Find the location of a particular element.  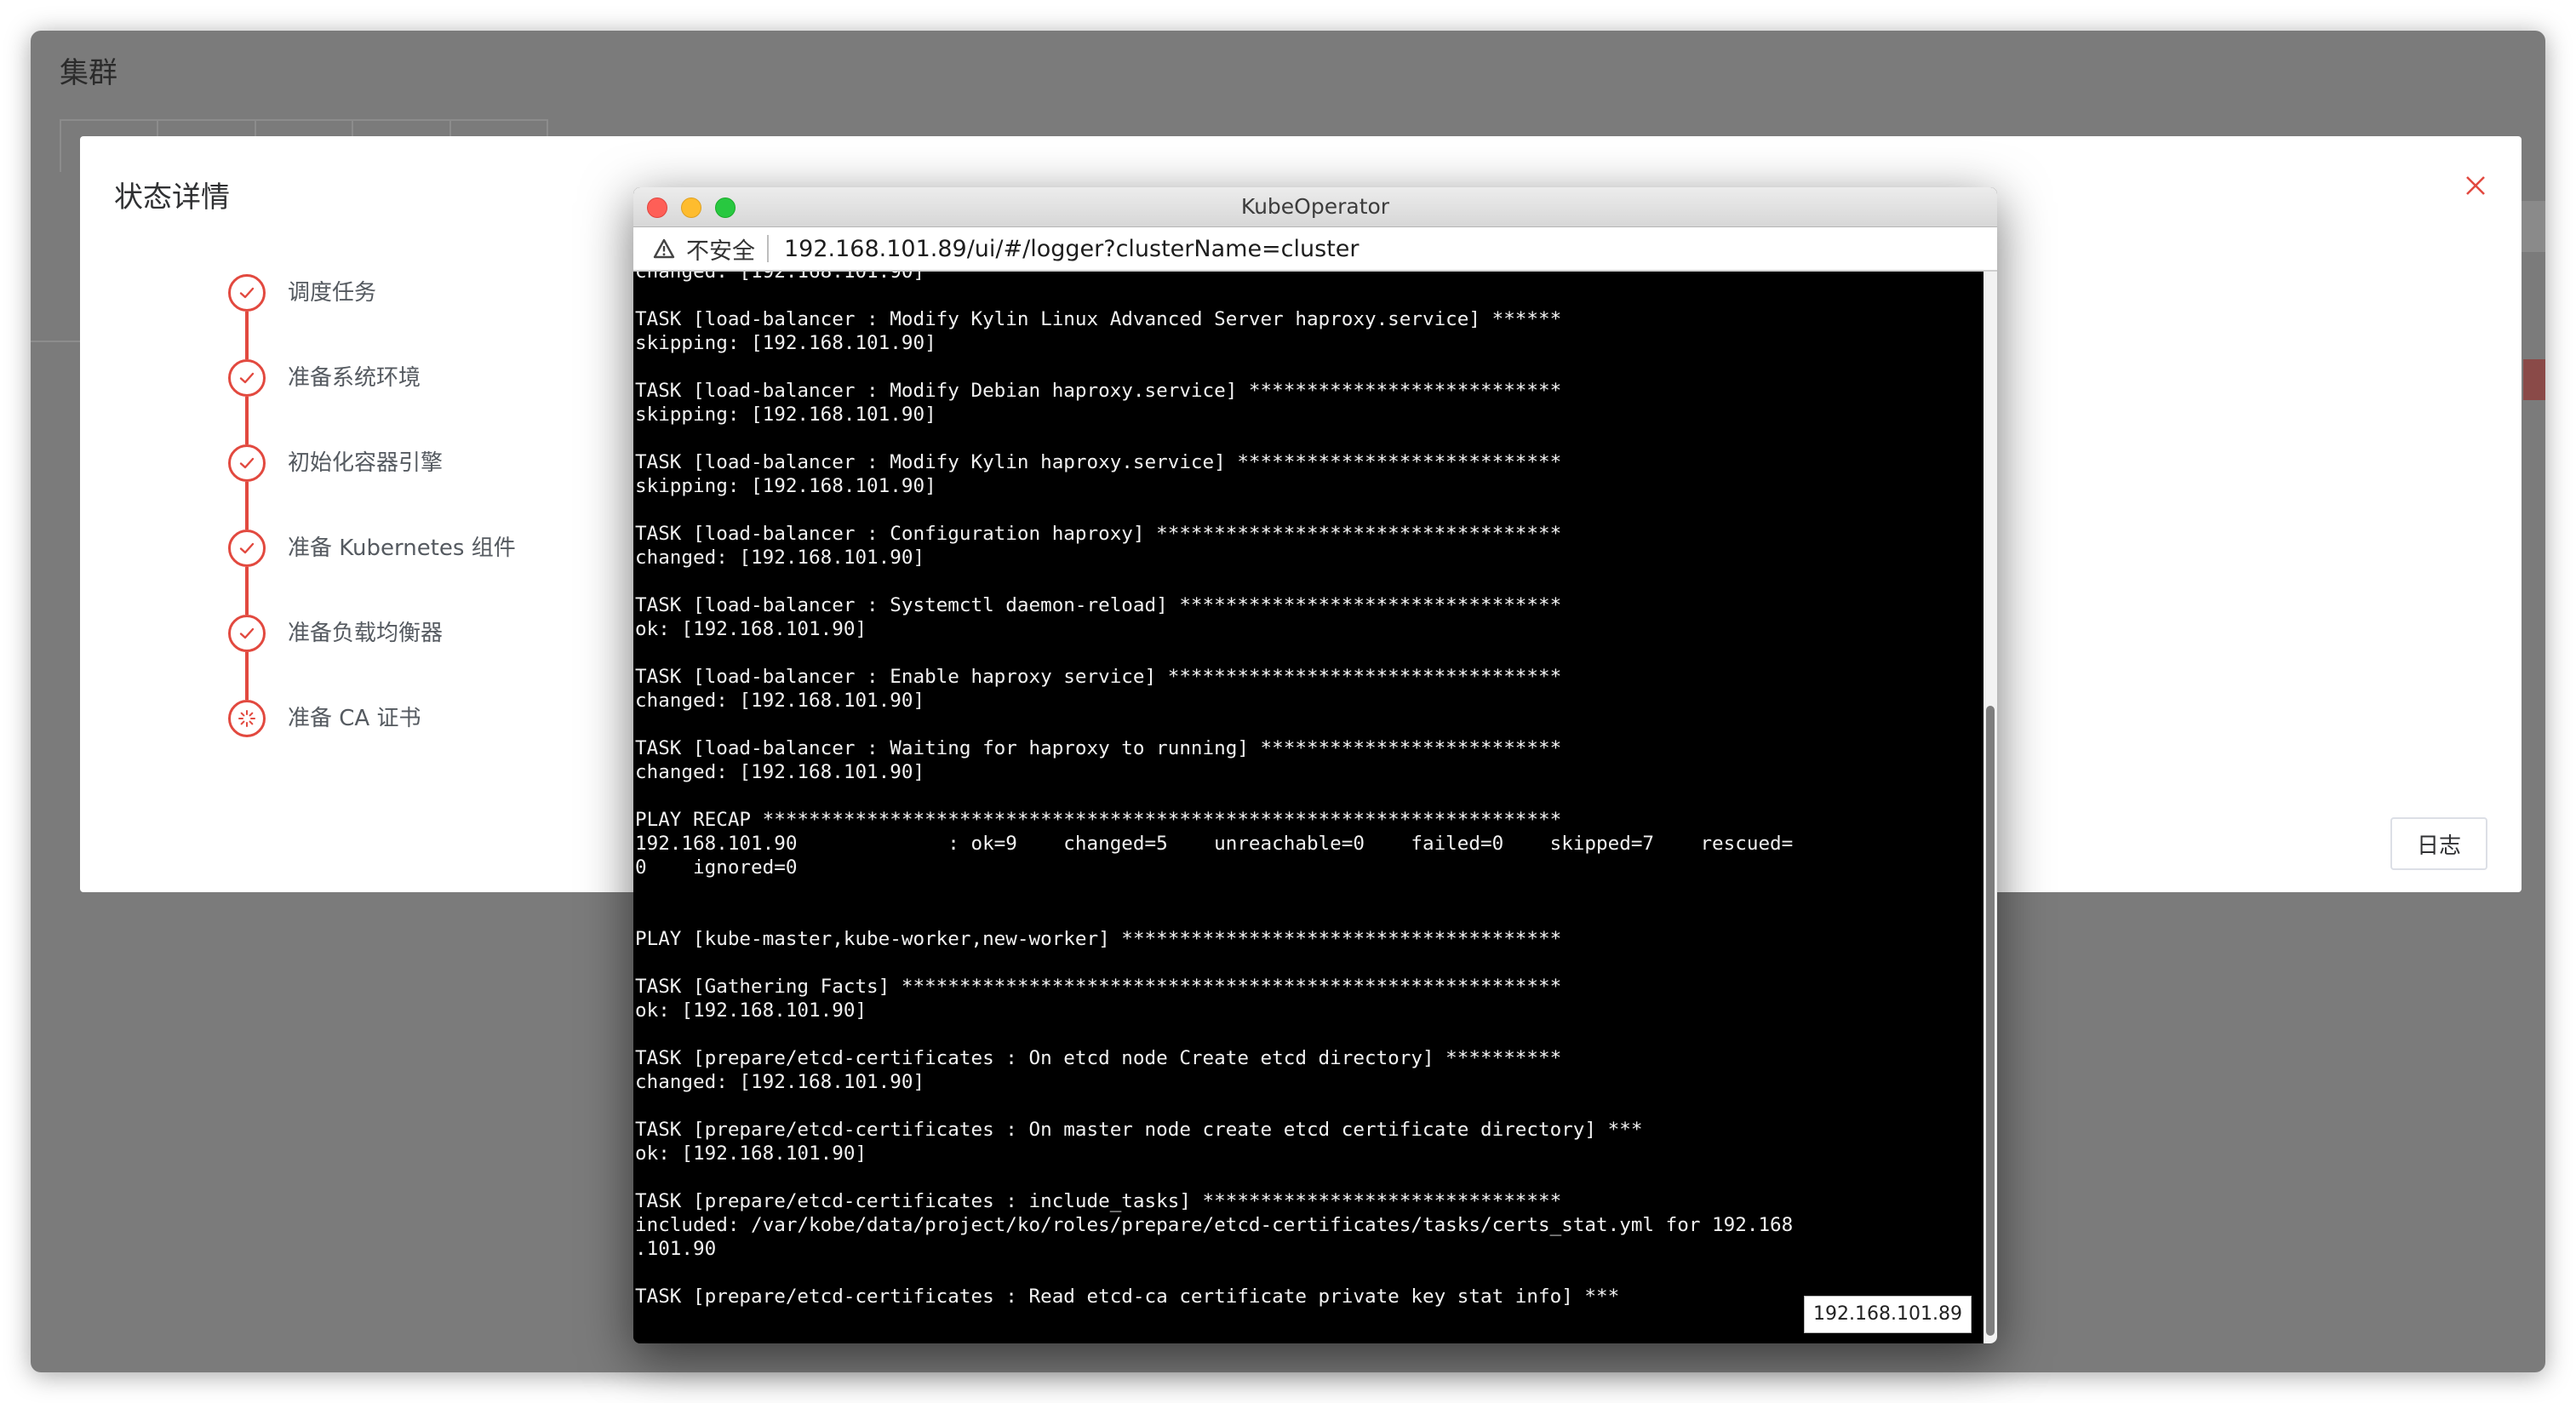

log-button: 日志 is located at coordinates (2438, 843).